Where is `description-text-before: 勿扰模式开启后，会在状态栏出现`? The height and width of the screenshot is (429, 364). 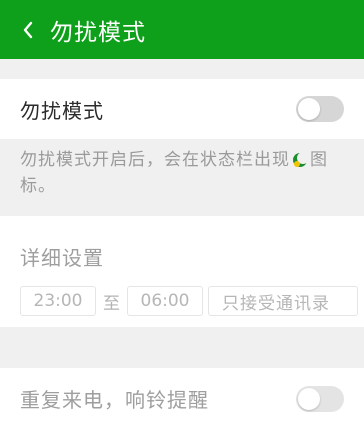
description-text-before: 勿扰模式开启后，会在状态栏出现 is located at coordinates (155, 160).